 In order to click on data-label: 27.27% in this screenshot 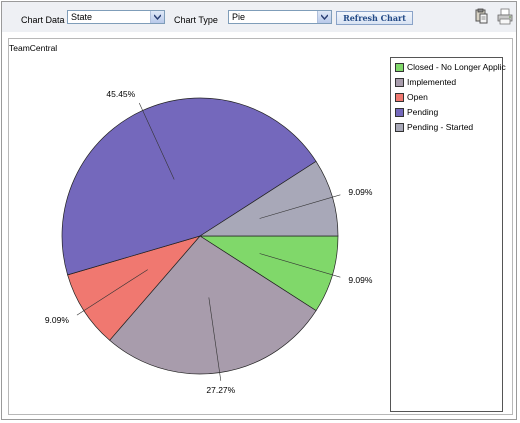, I will do `click(220, 390)`.